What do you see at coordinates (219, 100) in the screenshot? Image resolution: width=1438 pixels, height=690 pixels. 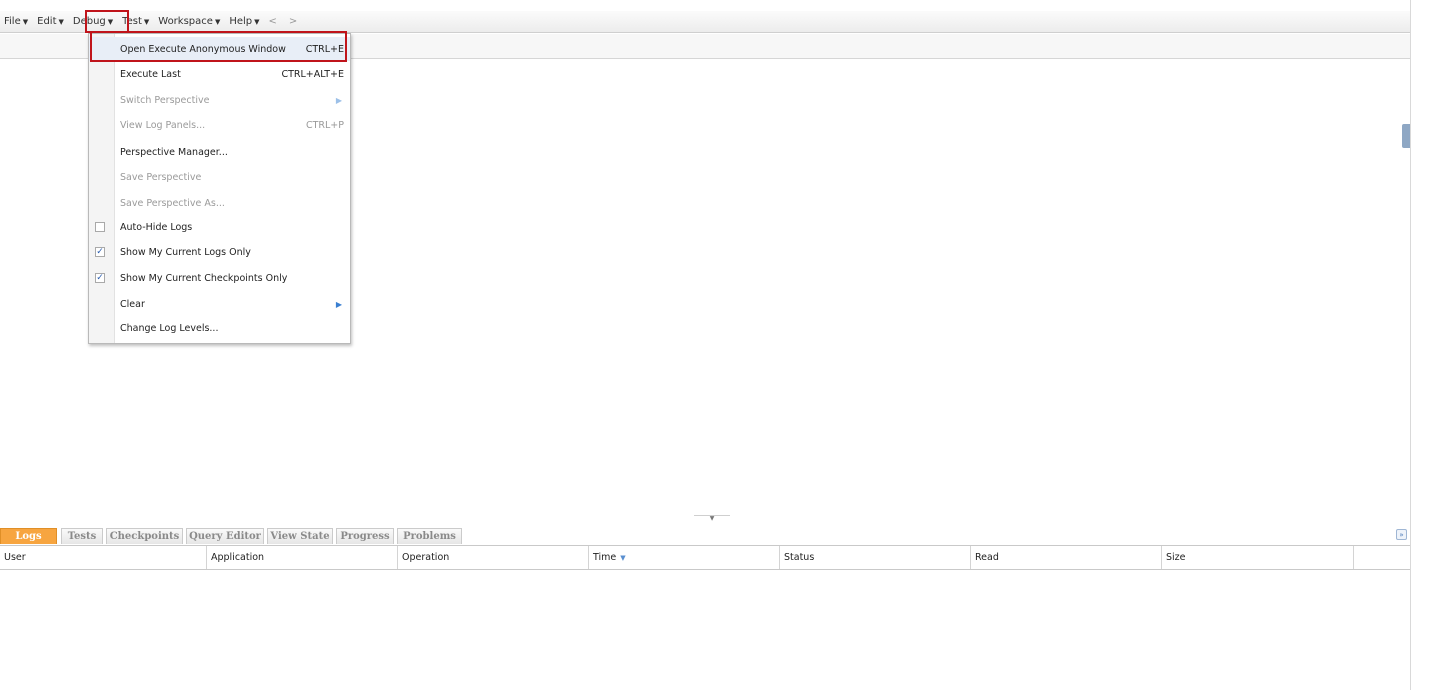 I see `menu-item-switch-perspective: Switch Perspective ▶` at bounding box center [219, 100].